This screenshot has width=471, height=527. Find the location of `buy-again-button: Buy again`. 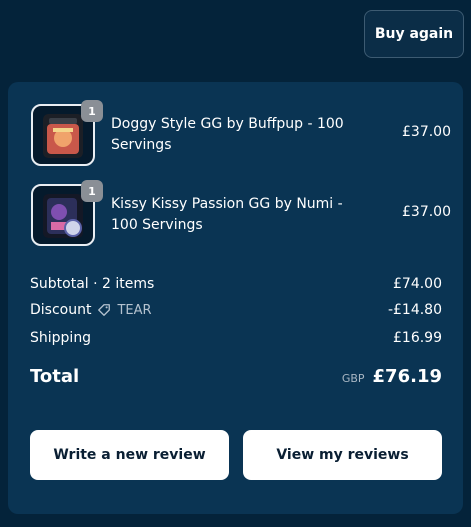

buy-again-button: Buy again is located at coordinates (414, 34).